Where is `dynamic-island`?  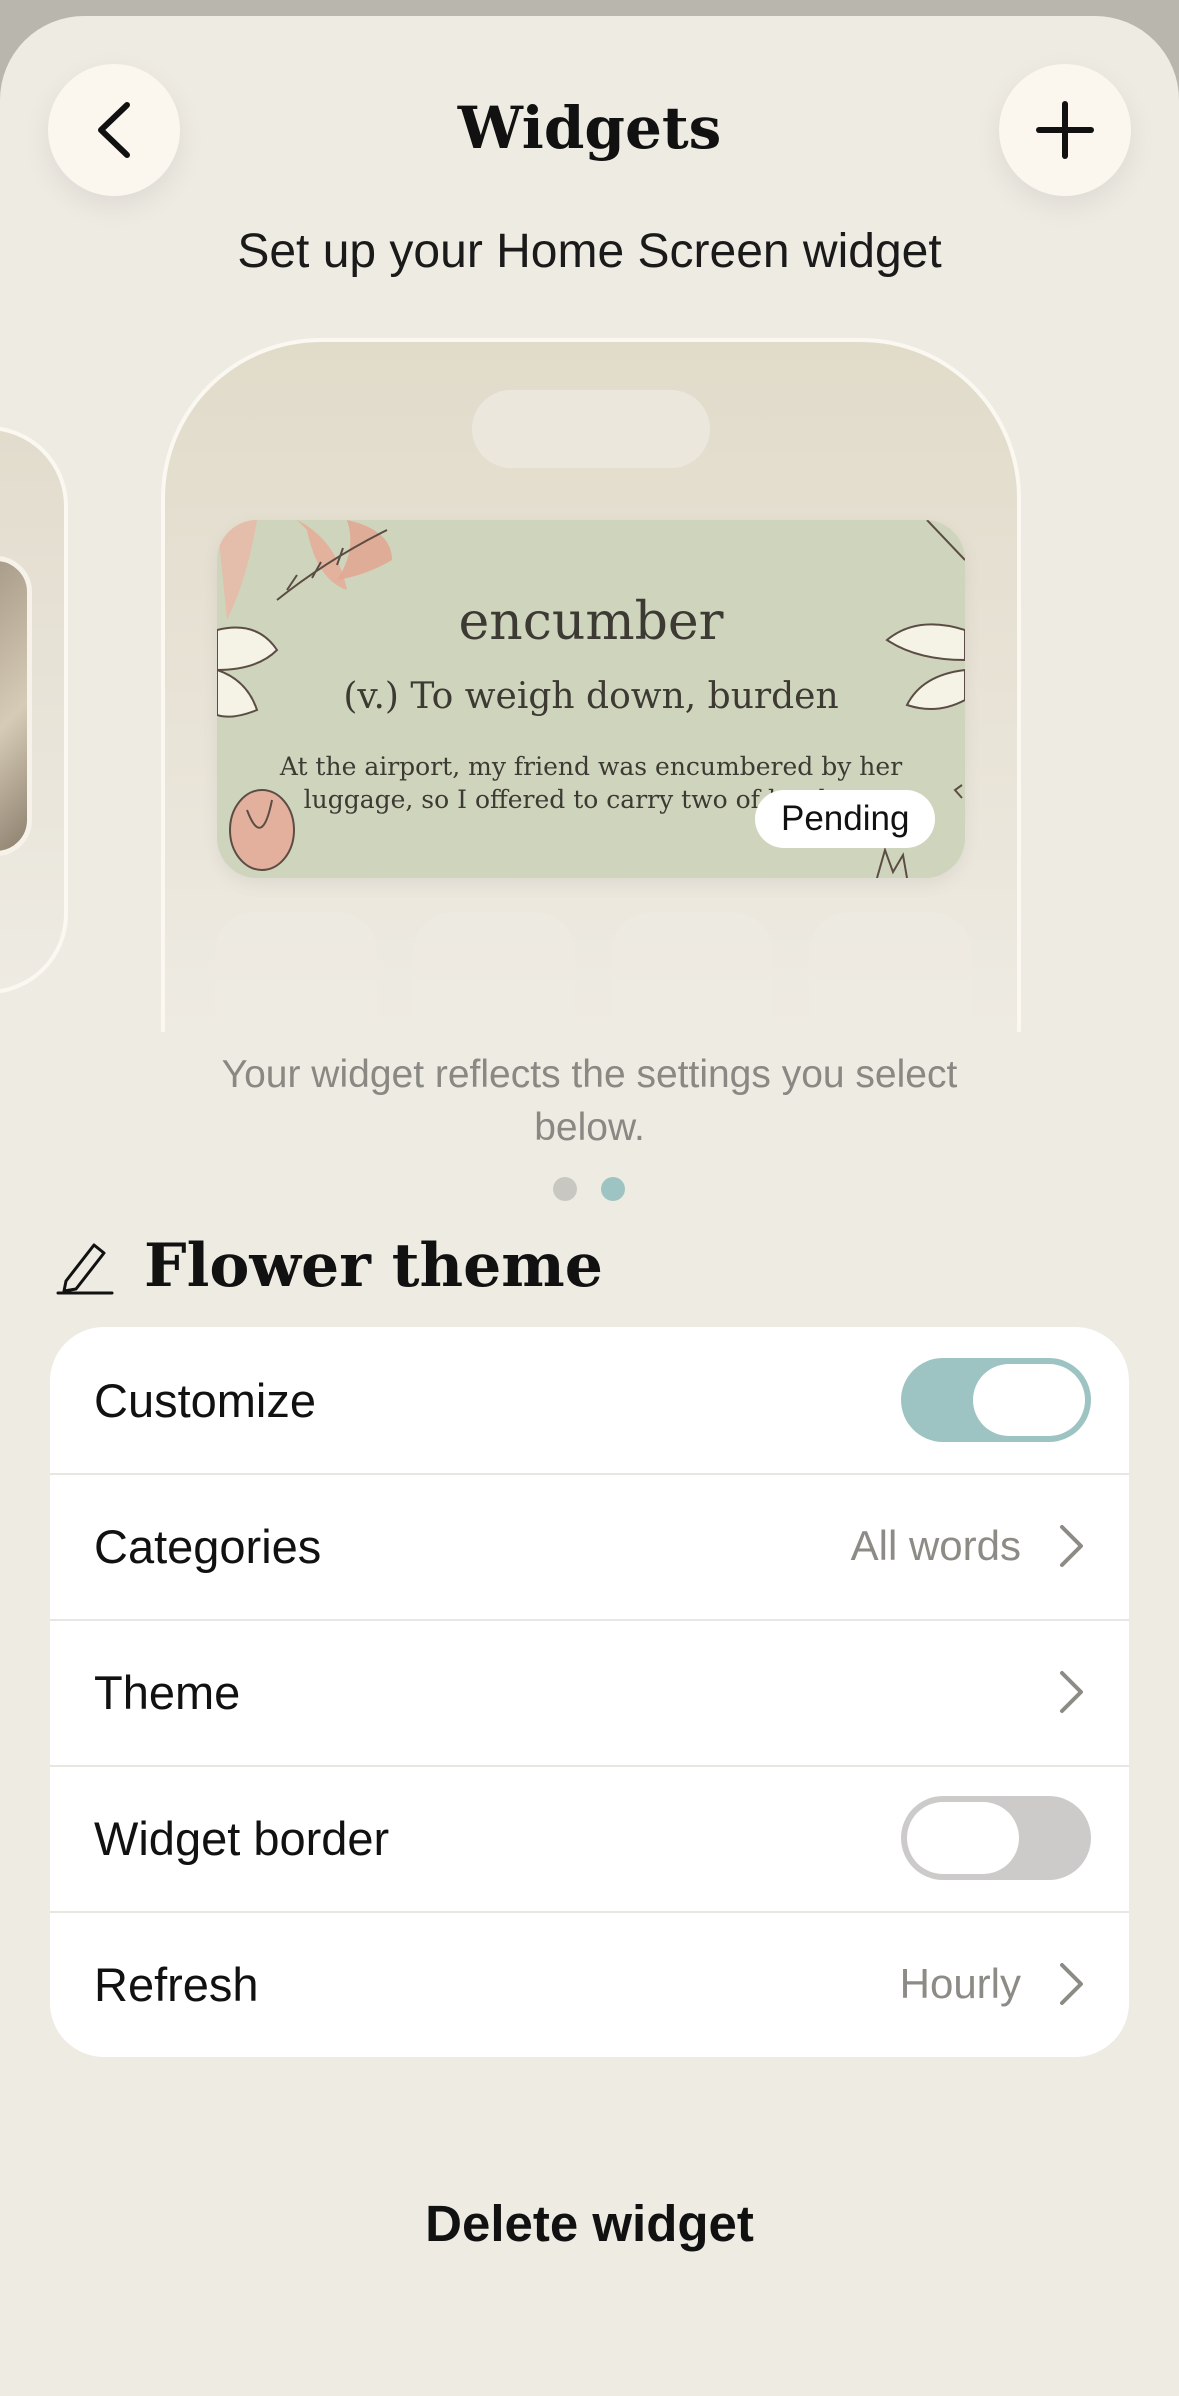 dynamic-island is located at coordinates (591, 429).